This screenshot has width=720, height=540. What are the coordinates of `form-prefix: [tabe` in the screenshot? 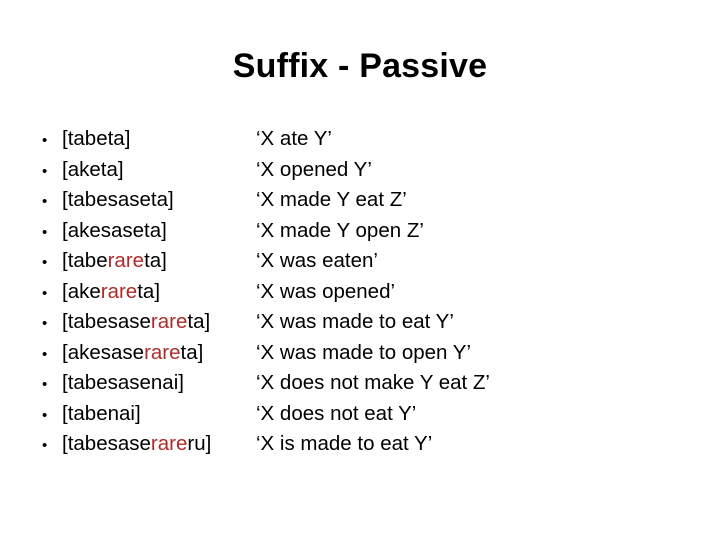 It's located at (85, 260).